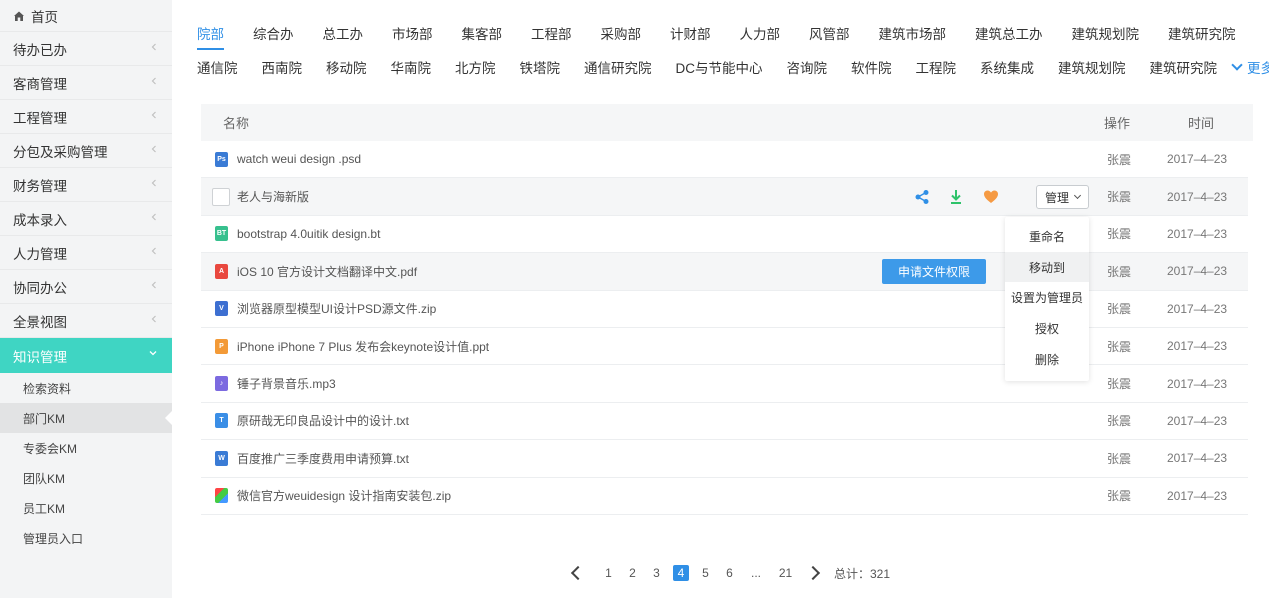 The height and width of the screenshot is (598, 1269). What do you see at coordinates (343, 33) in the screenshot?
I see `tab-department: 总工办` at bounding box center [343, 33].